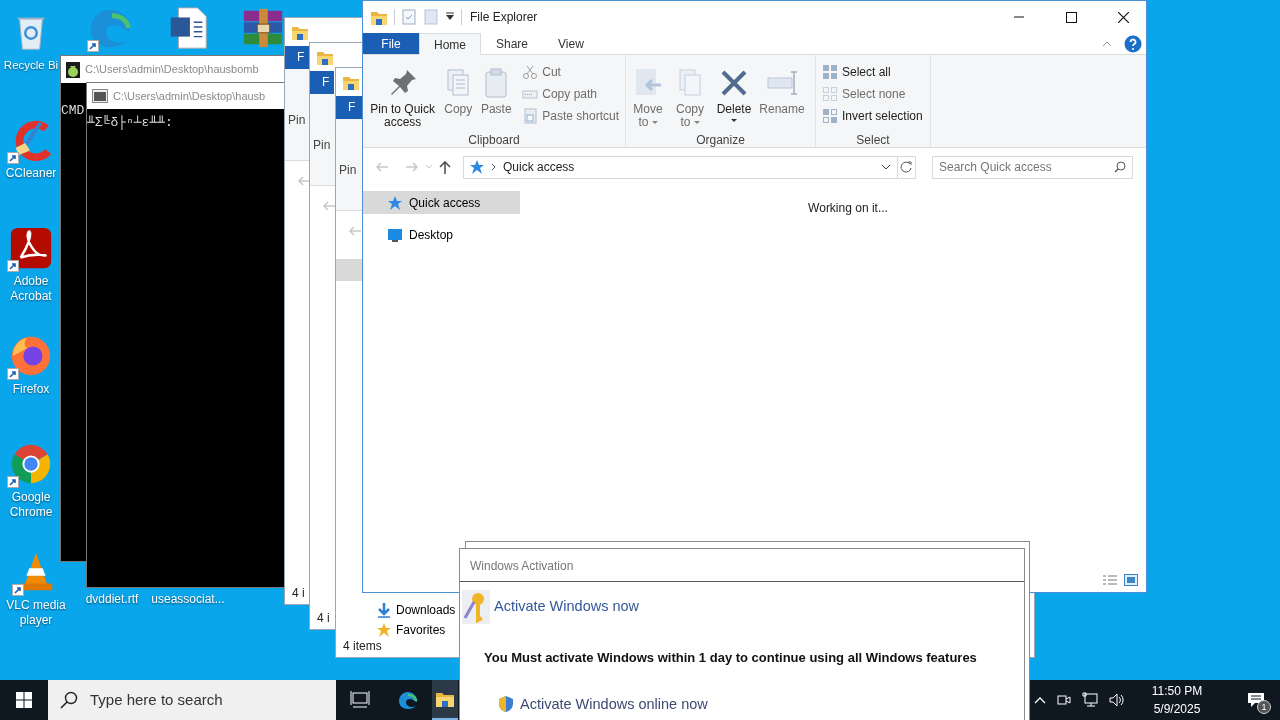  I want to click on address-bar: Quick access, so click(689, 167).